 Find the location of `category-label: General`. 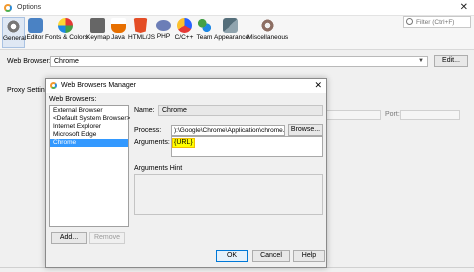

category-label: General is located at coordinates (15, 38).